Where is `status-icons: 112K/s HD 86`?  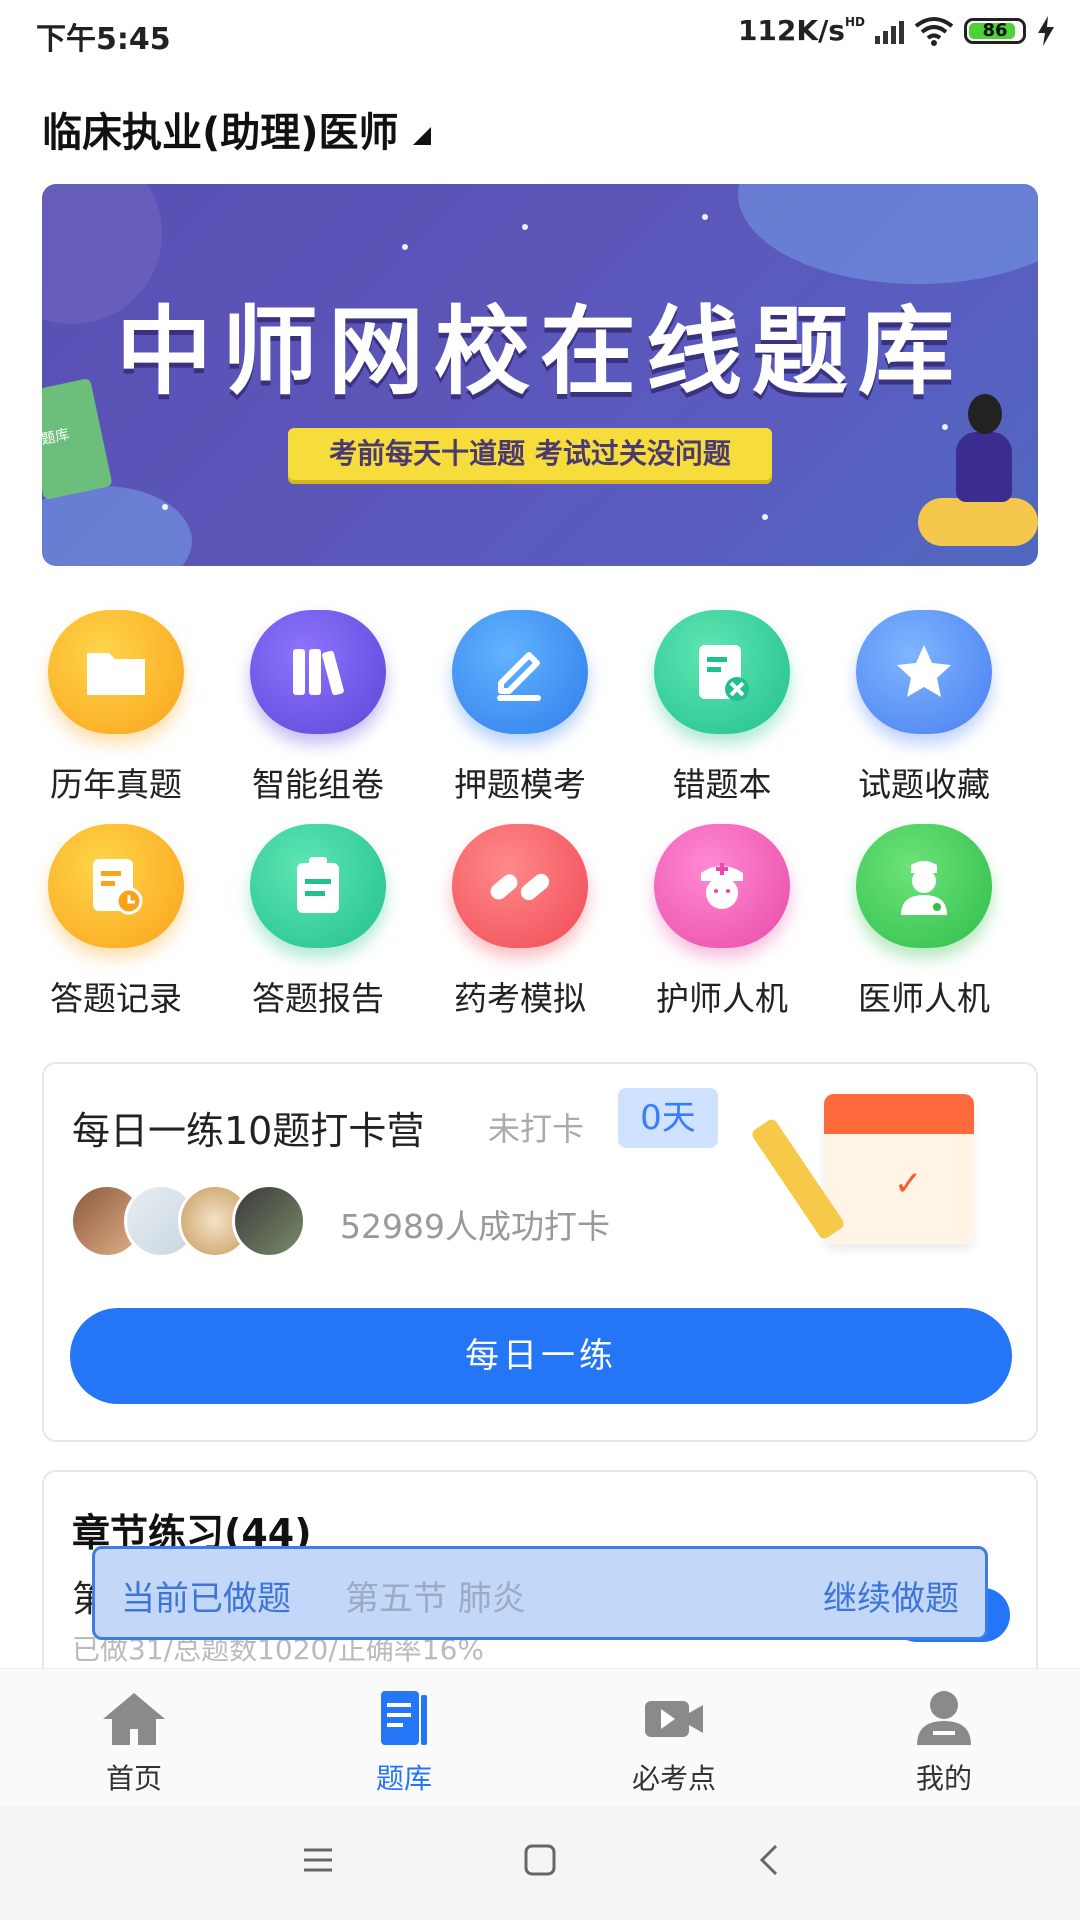
status-icons: 112K/s HD 86 is located at coordinates (897, 30).